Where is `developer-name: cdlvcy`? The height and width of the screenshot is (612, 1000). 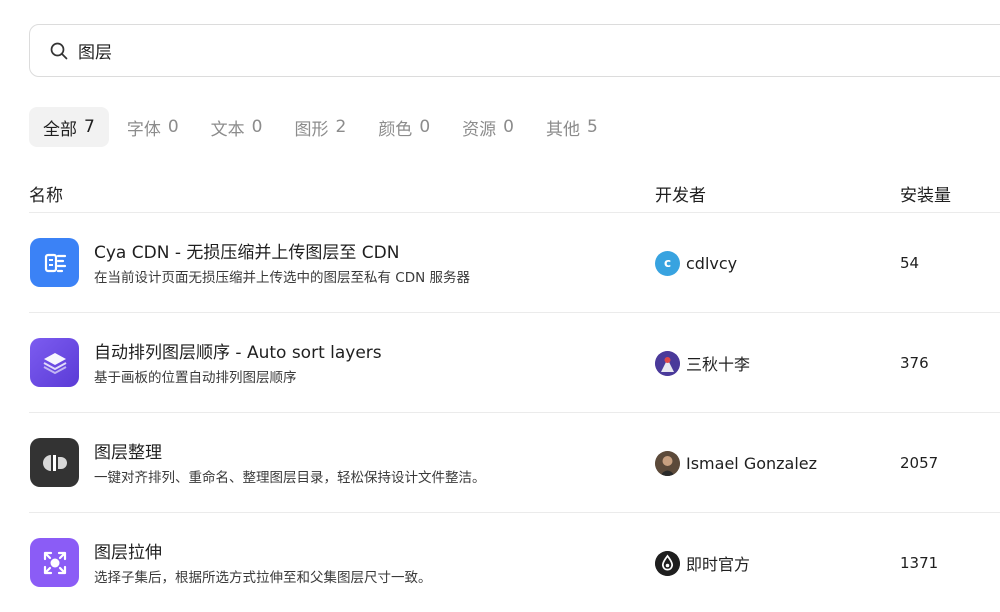
developer-name: cdlvcy is located at coordinates (712, 263).